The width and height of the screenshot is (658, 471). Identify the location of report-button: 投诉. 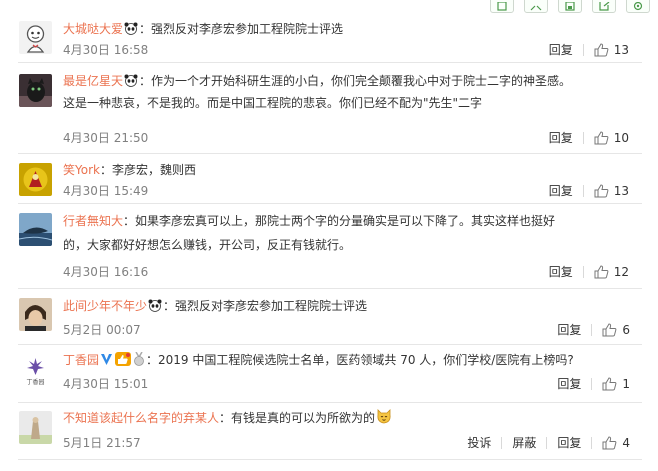
(479, 443).